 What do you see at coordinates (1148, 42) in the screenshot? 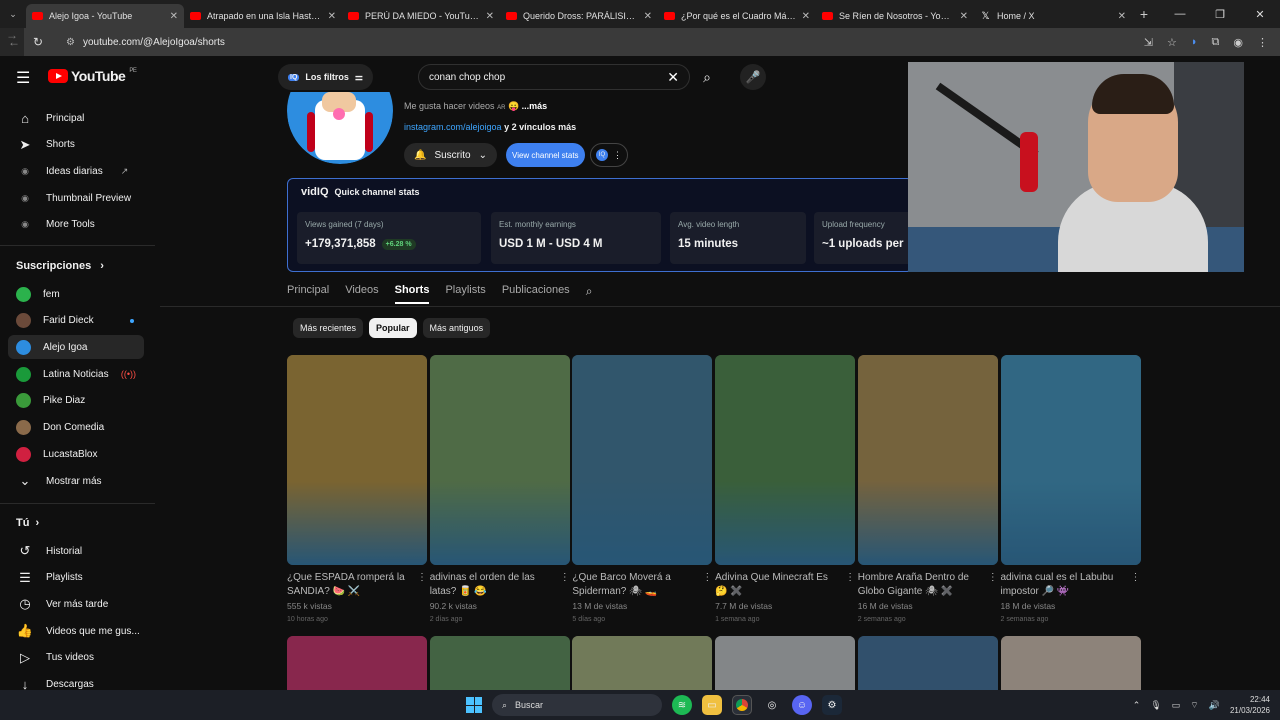
I see `install-icon: ⇲` at bounding box center [1148, 42].